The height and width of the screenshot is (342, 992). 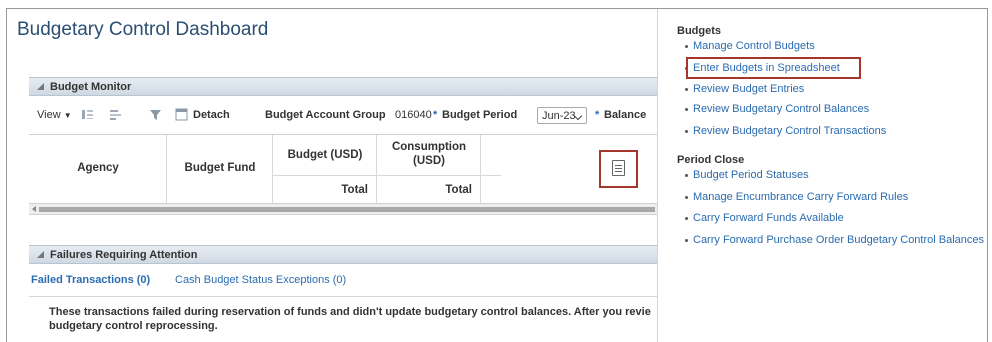 What do you see at coordinates (480, 115) in the screenshot?
I see `budget-period-label: Budget Period` at bounding box center [480, 115].